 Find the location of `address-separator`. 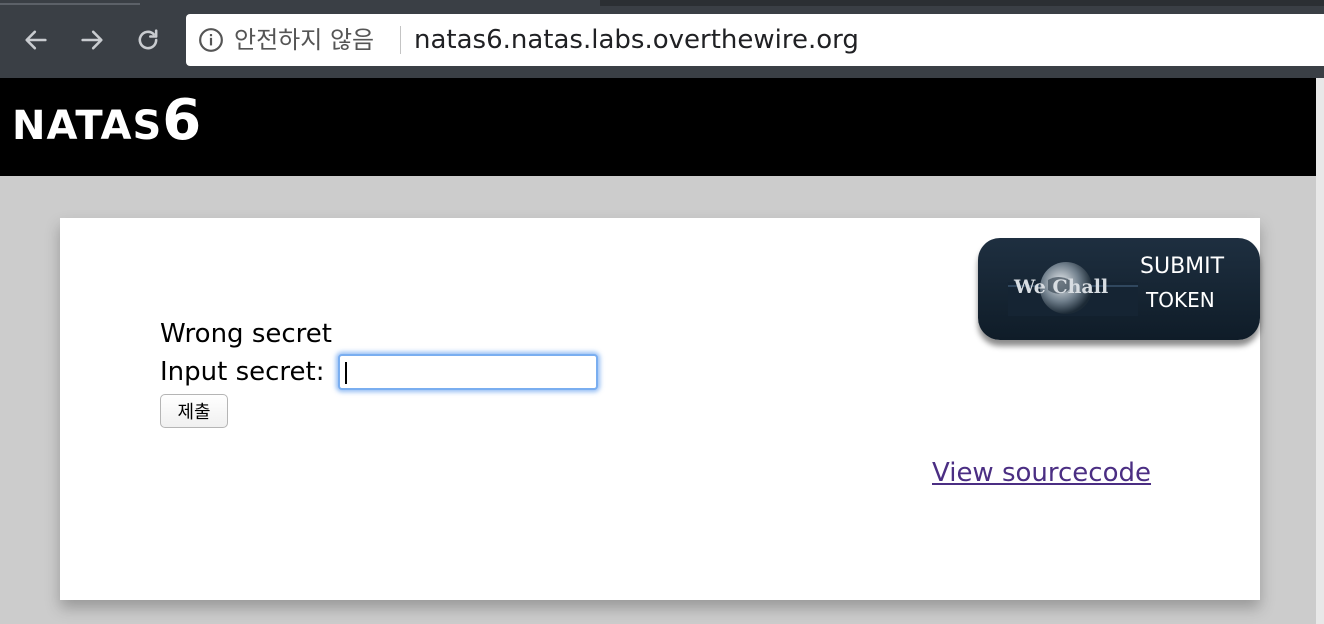

address-separator is located at coordinates (400, 40).